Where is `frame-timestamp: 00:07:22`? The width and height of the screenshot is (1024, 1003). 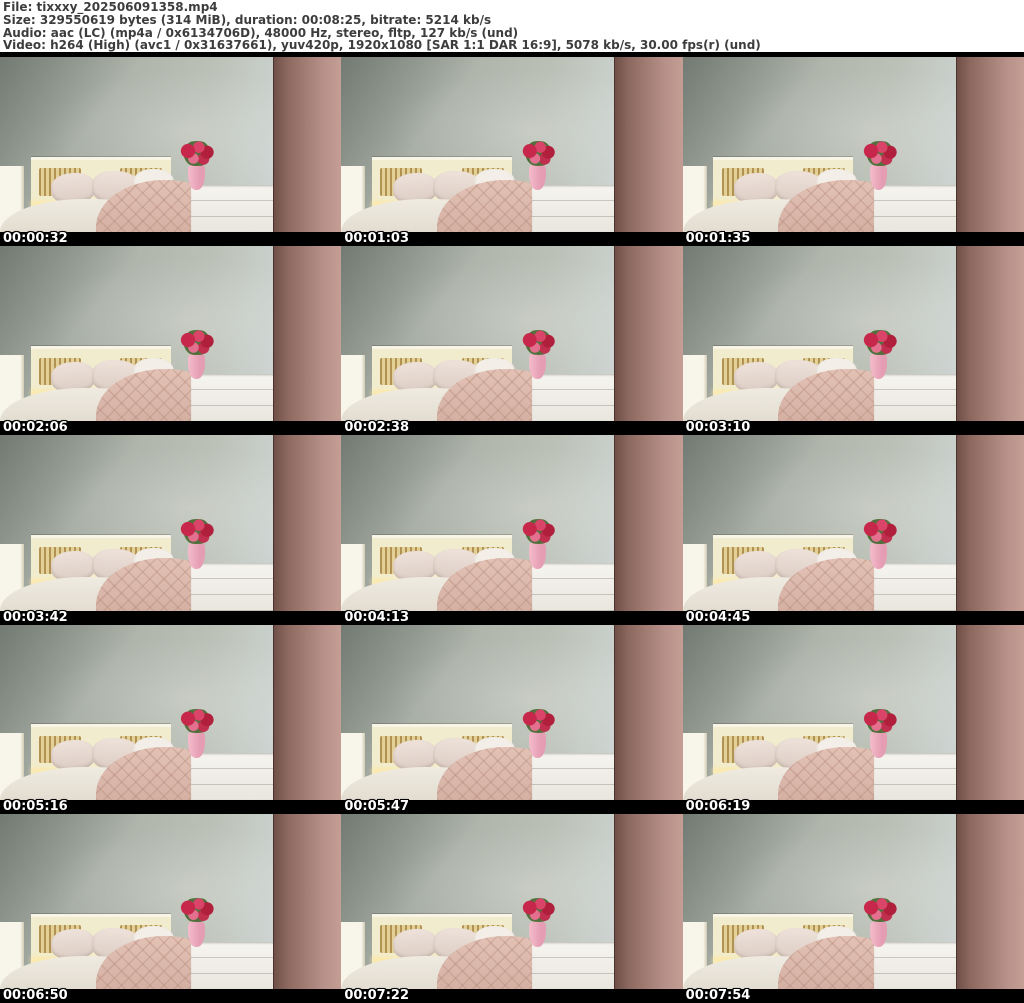
frame-timestamp: 00:07:22 is located at coordinates (376, 995).